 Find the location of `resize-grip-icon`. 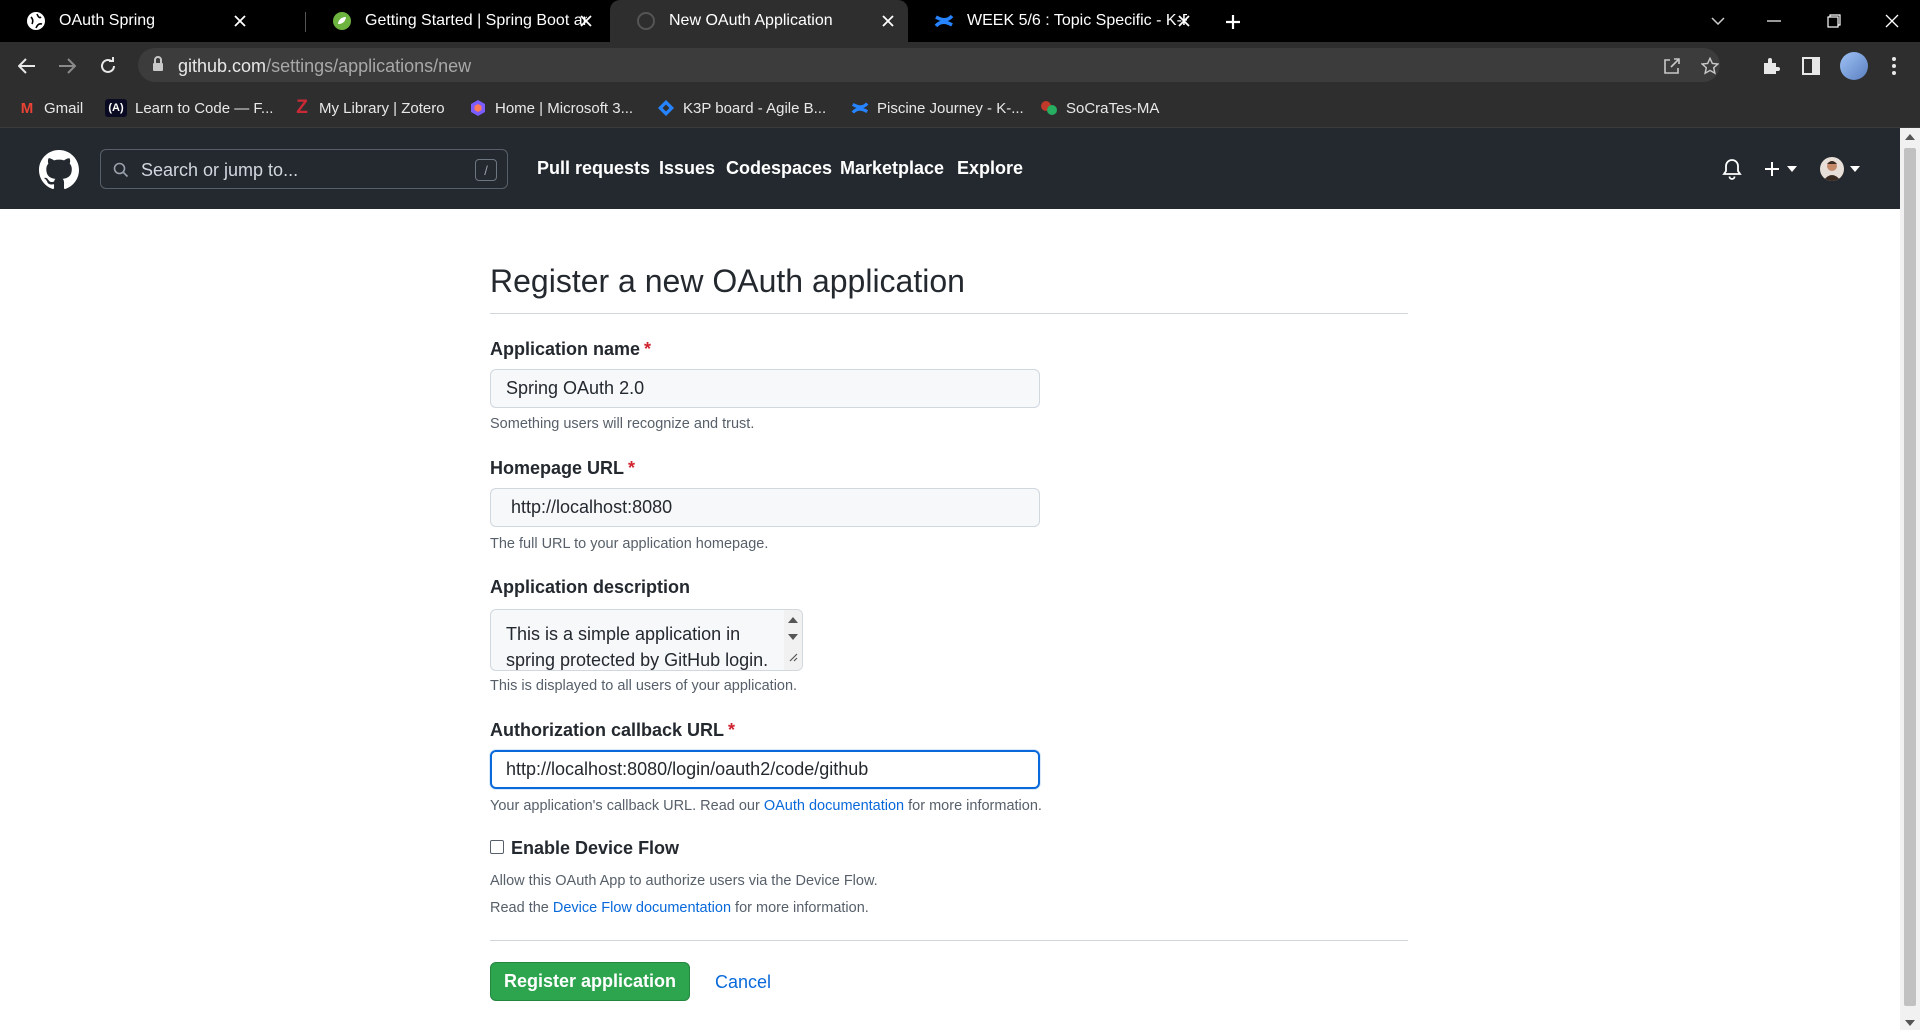

resize-grip-icon is located at coordinates (793, 658).